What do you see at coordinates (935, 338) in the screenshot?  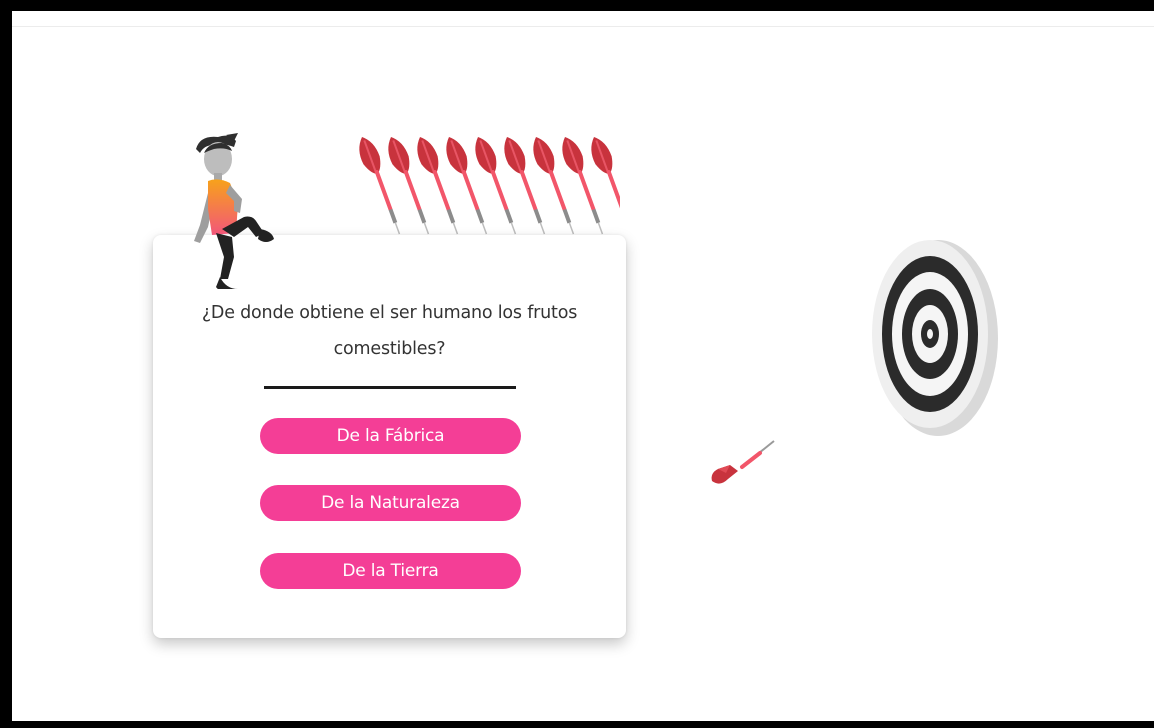 I see `dartboard-icon` at bounding box center [935, 338].